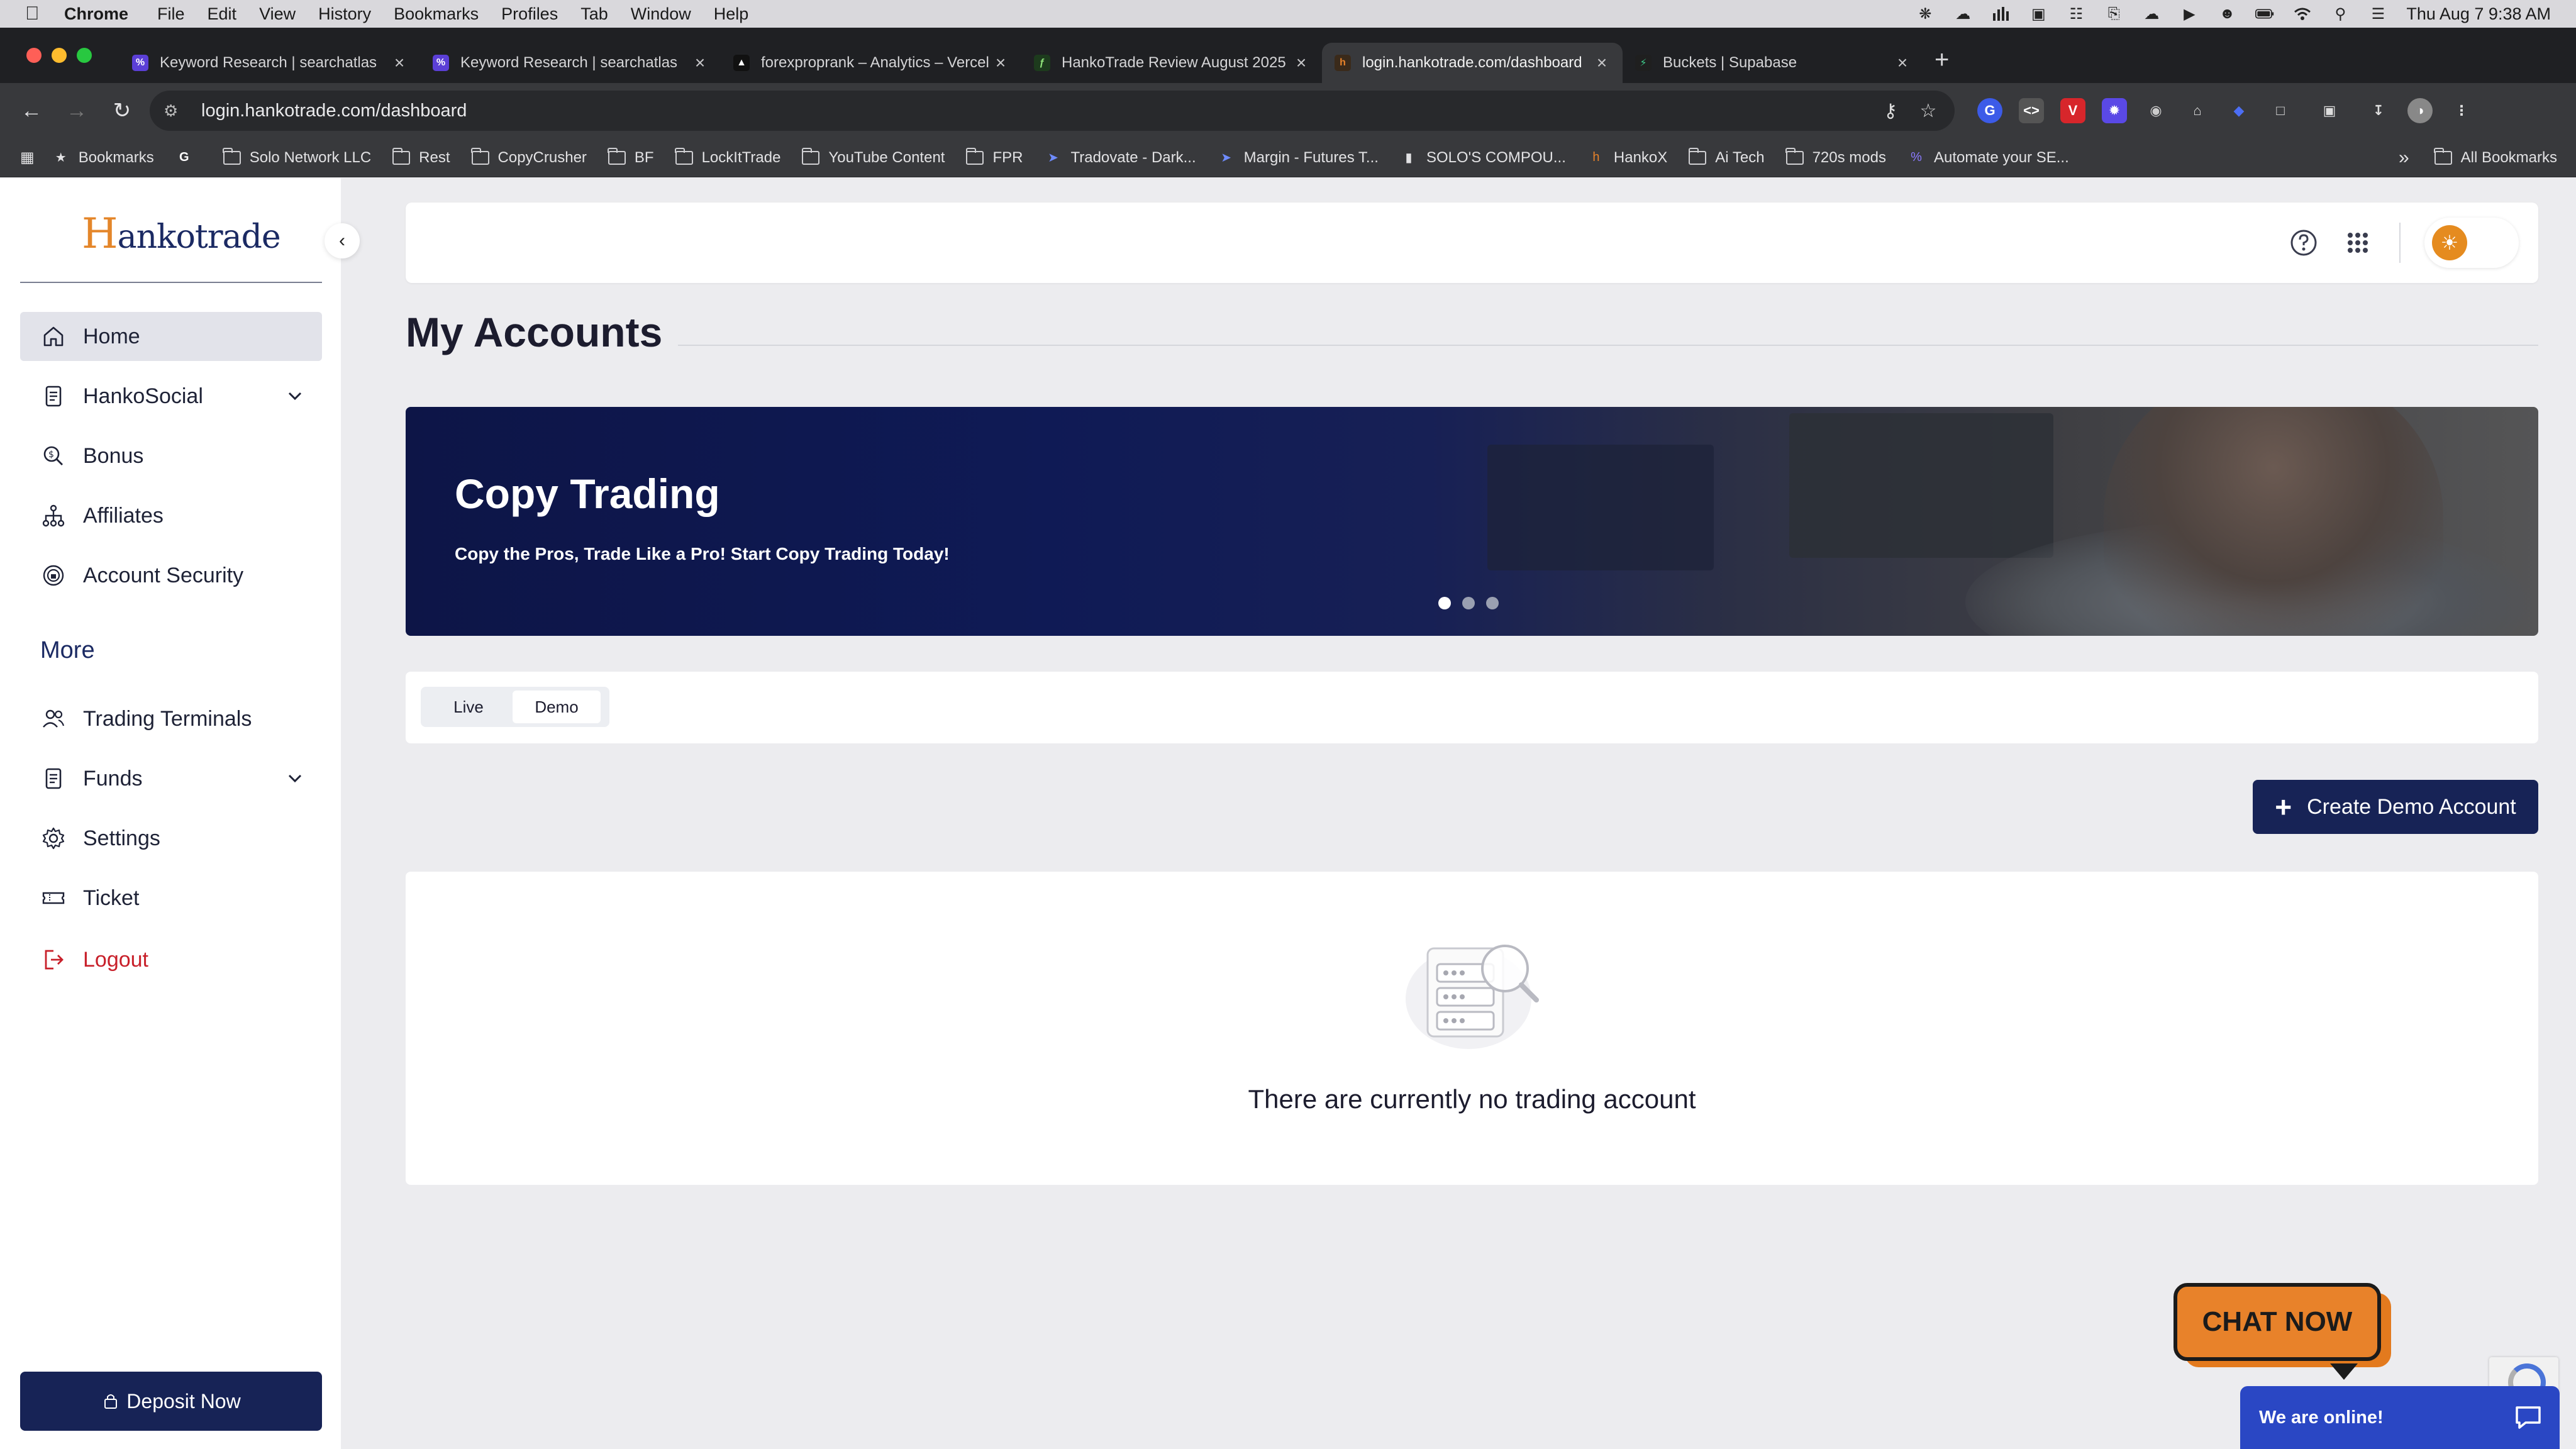  Describe the element at coordinates (1942, 60) in the screenshot. I see `new-tab-icon: +` at that location.